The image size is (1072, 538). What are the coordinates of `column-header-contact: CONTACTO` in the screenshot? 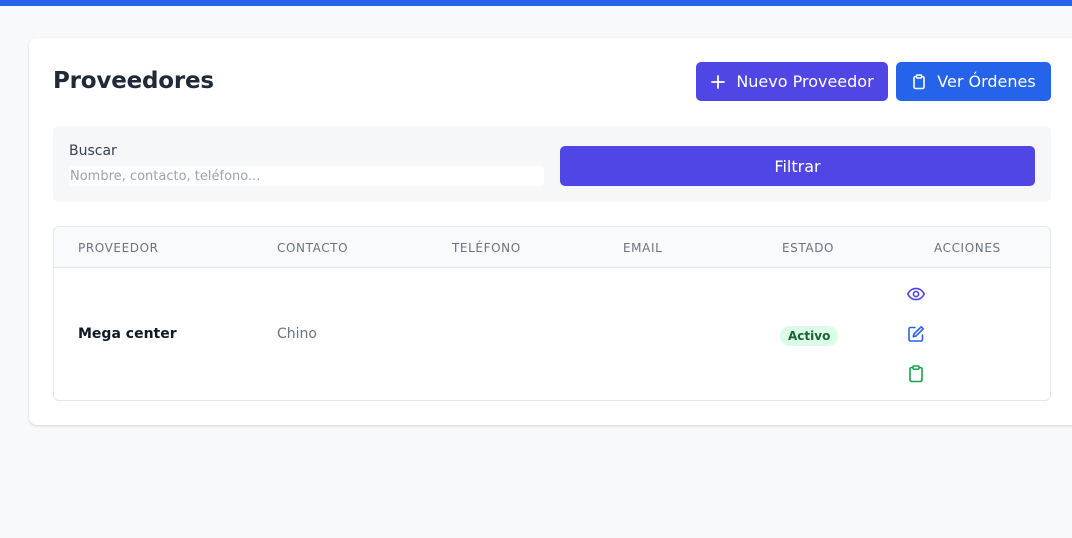 It's located at (313, 248).